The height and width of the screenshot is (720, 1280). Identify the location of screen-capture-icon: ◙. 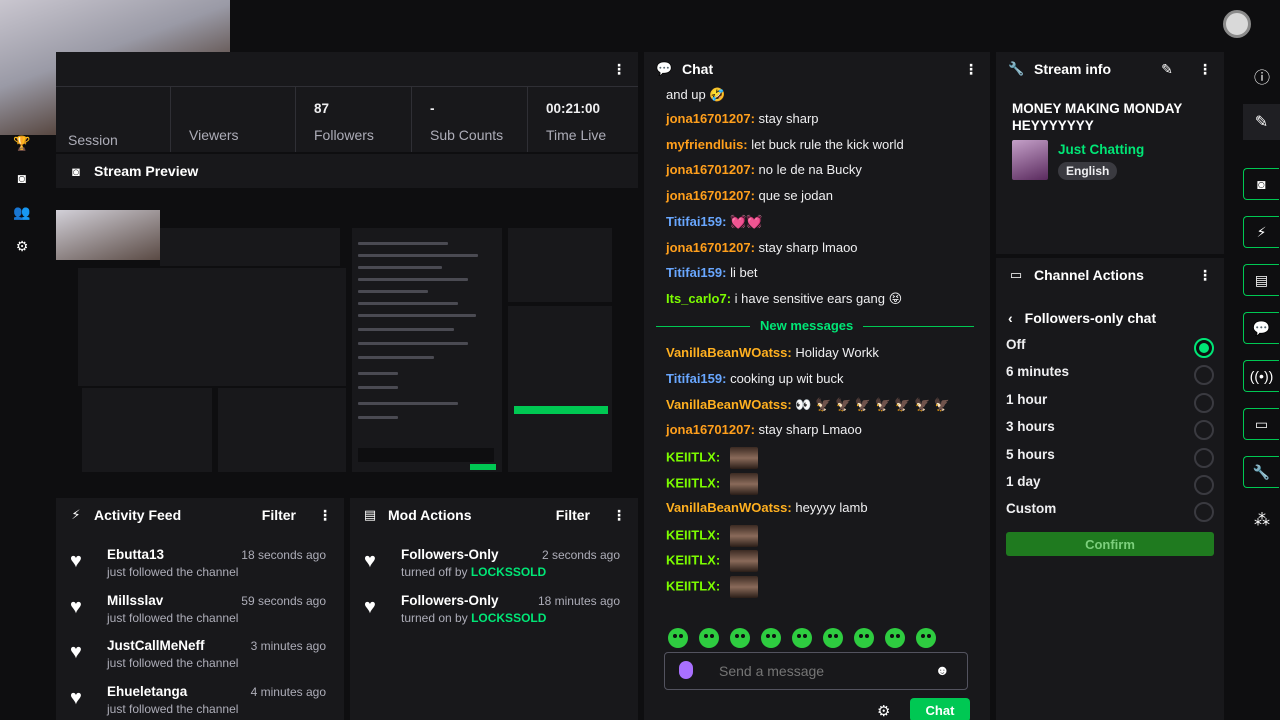
(1261, 184).